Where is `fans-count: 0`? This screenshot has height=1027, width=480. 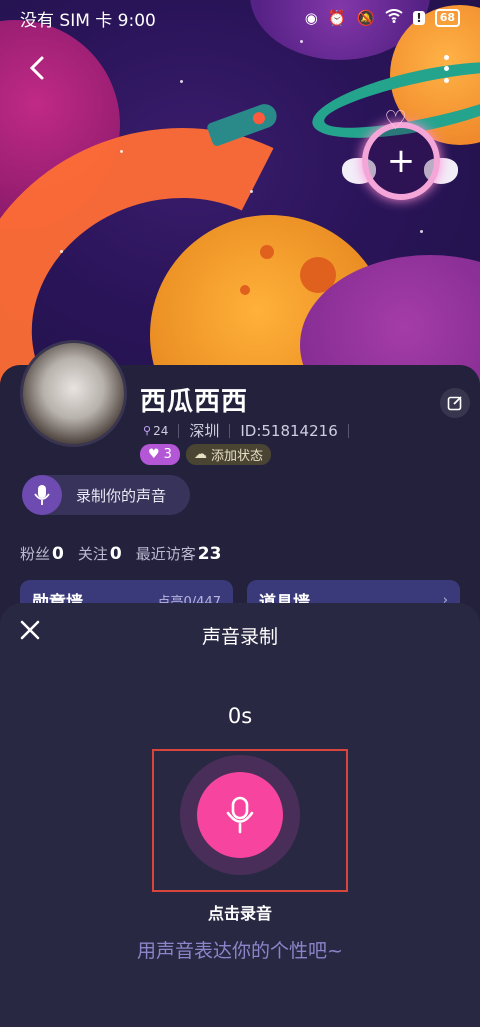
fans-count: 0 is located at coordinates (58, 554).